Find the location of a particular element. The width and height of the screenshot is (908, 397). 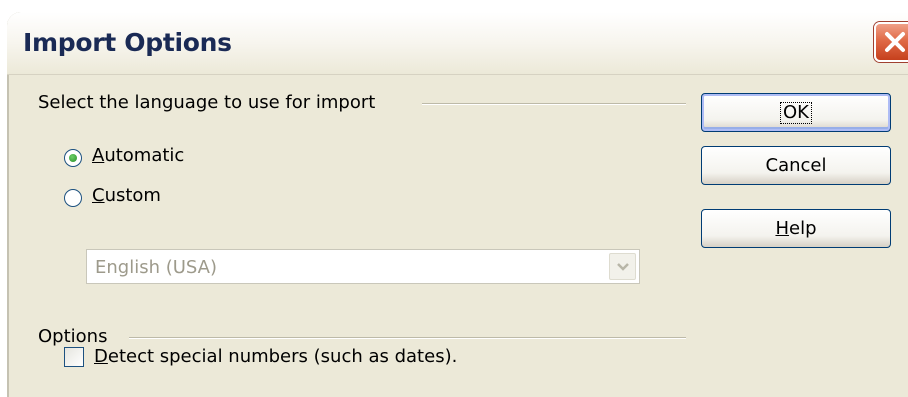

dialog-title: Import Options is located at coordinates (127, 42).